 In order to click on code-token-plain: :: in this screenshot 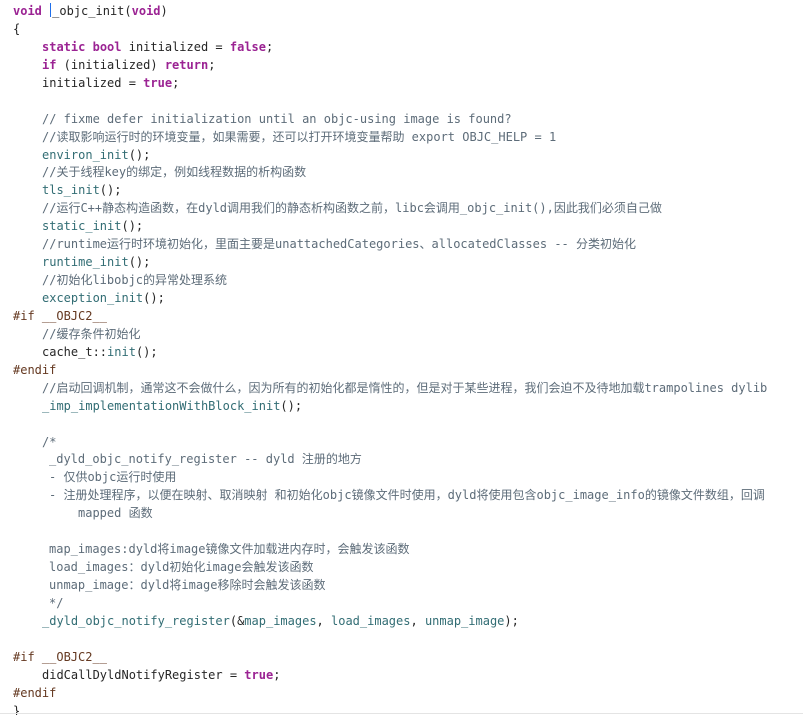, I will do `click(100, 351)`.